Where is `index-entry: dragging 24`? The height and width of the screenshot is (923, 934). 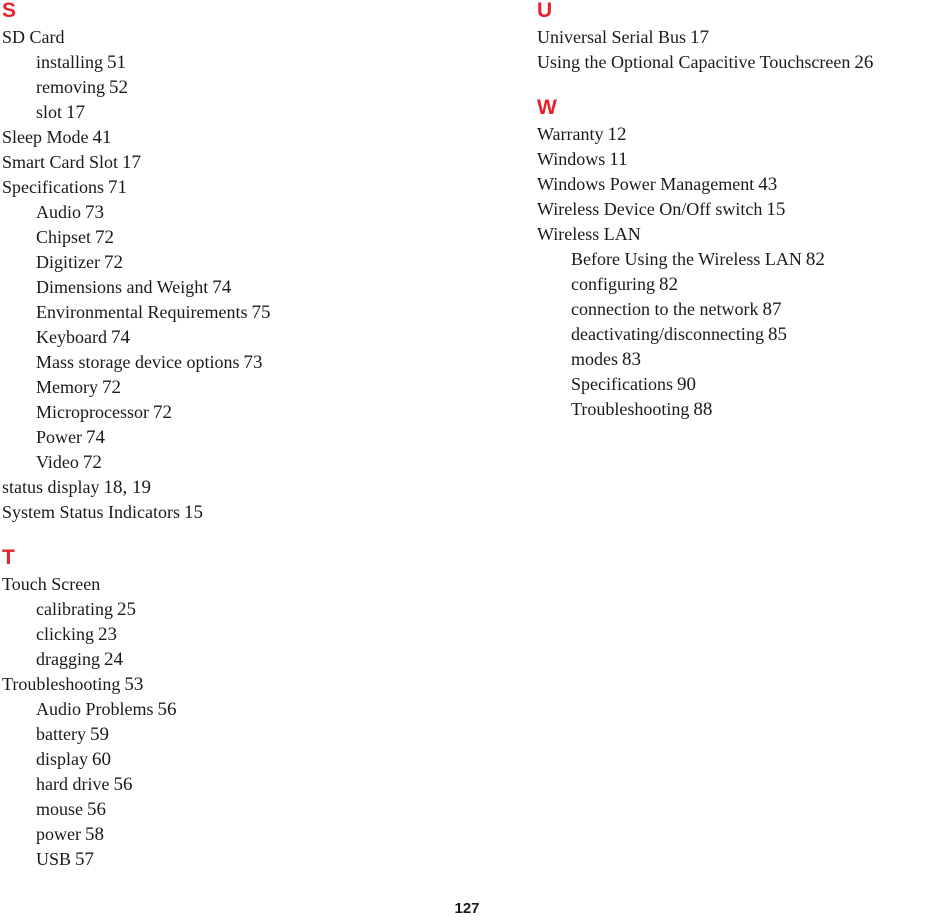
index-entry: dragging 24 is located at coordinates (237, 659).